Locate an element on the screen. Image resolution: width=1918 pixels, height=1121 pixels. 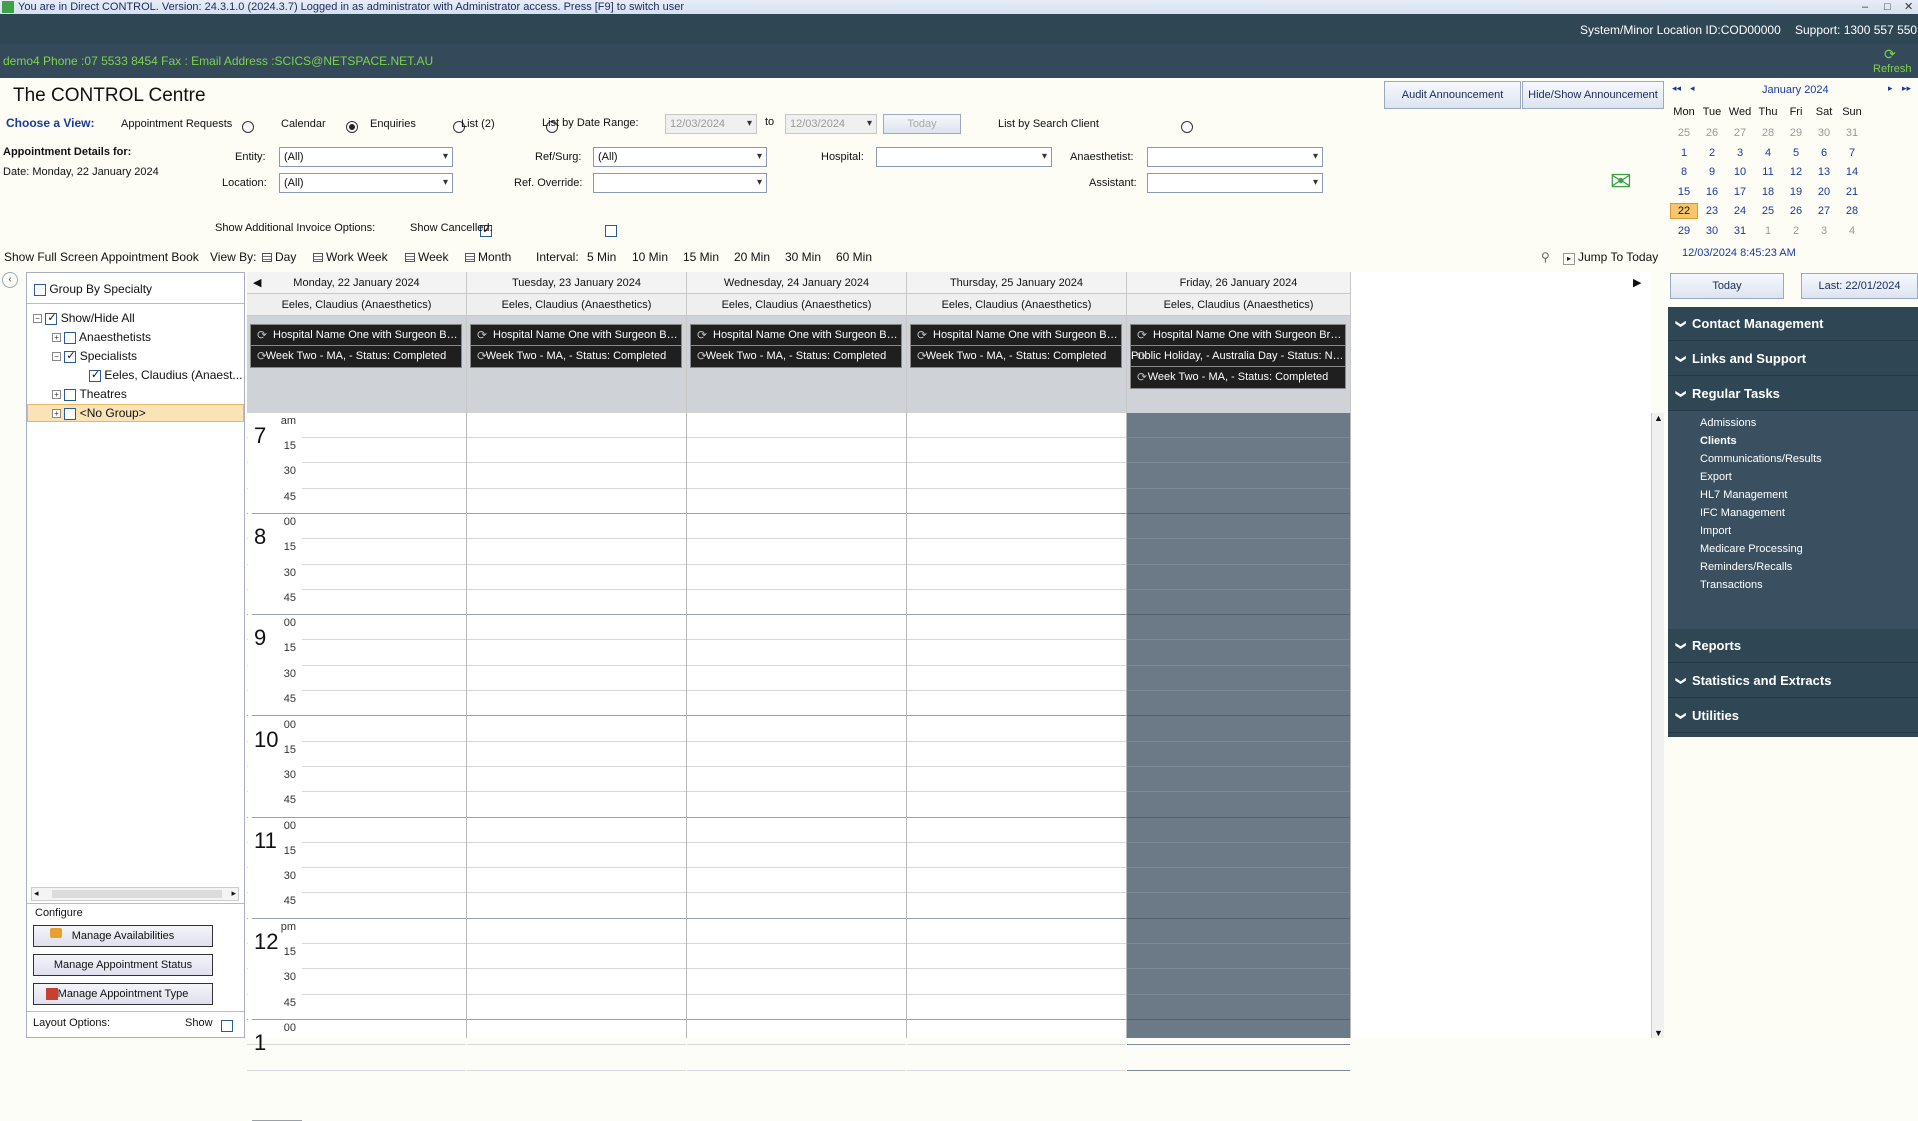
manage-status-button: Manage Appointment Status is located at coordinates (123, 965).